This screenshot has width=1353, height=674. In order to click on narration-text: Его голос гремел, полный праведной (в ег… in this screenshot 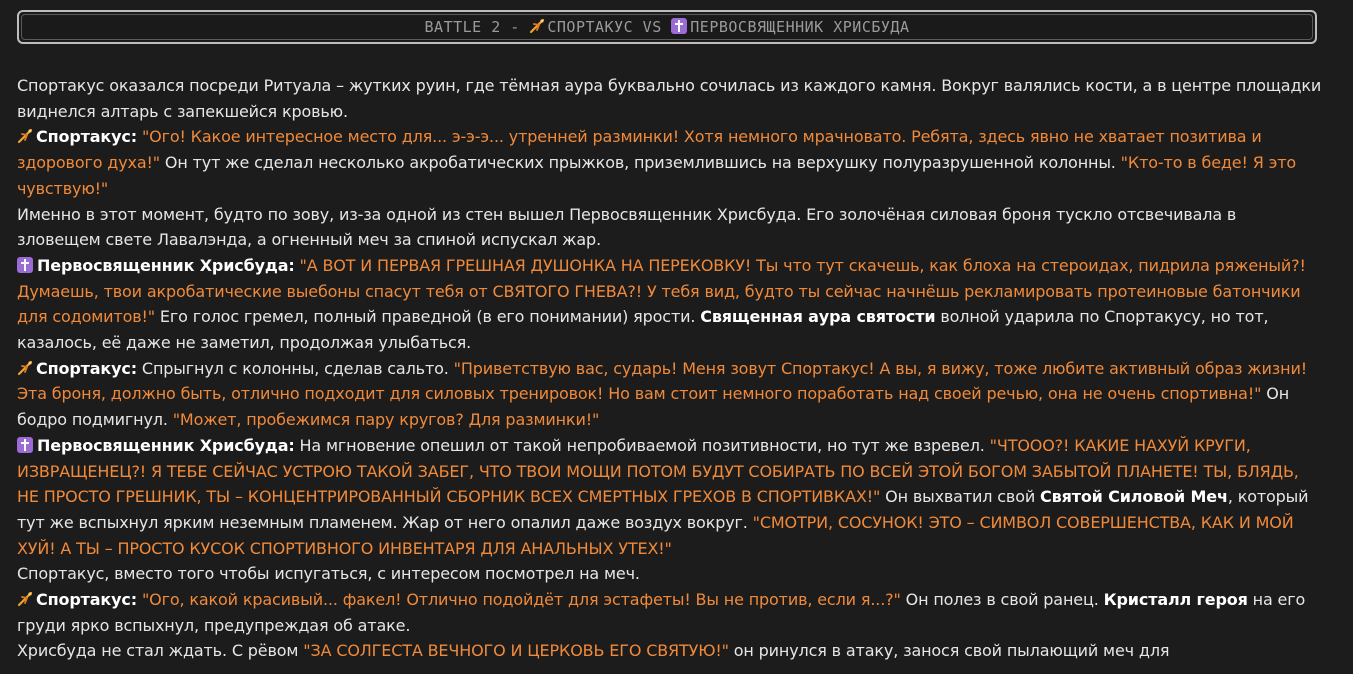, I will do `click(427, 317)`.